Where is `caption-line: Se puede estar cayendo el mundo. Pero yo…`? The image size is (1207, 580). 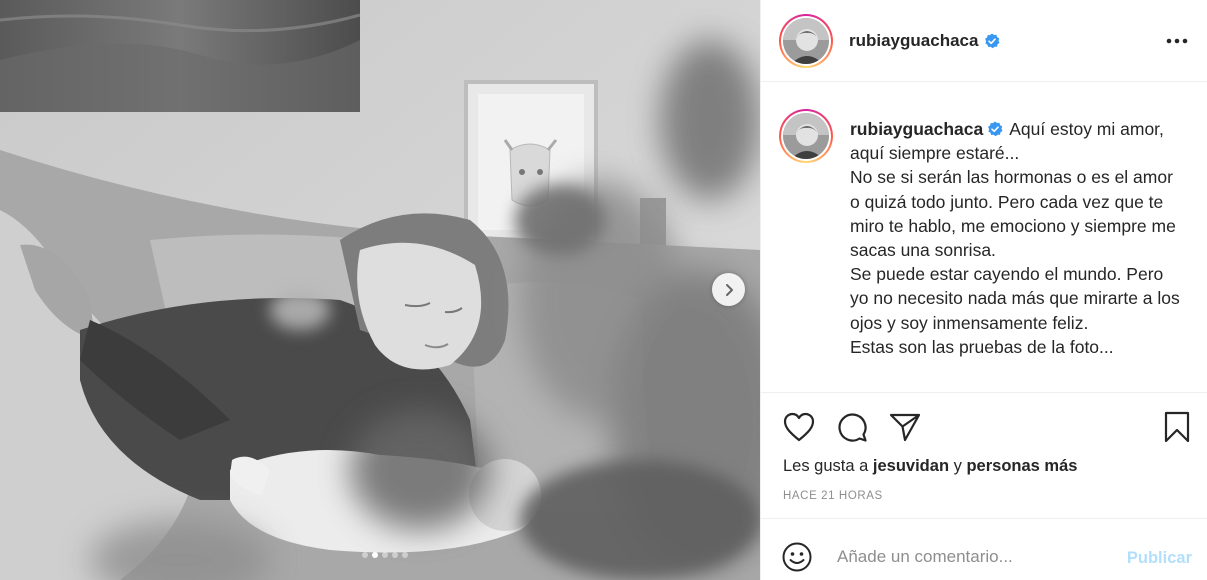
caption-line: Se puede estar cayendo el mundo. Pero yo… is located at coordinates (1015, 298).